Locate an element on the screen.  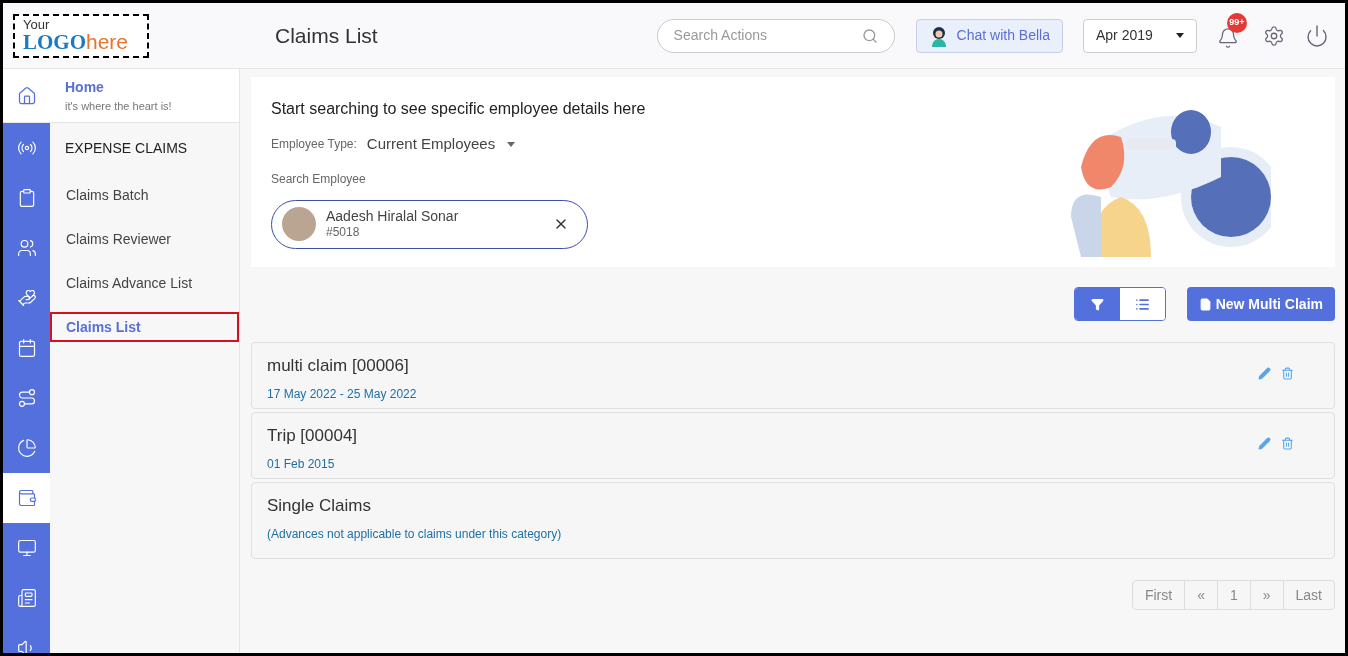
claim-card: multi claim [00006] 17 May 2022 - 25 May 2022 is located at coordinates (793, 375).